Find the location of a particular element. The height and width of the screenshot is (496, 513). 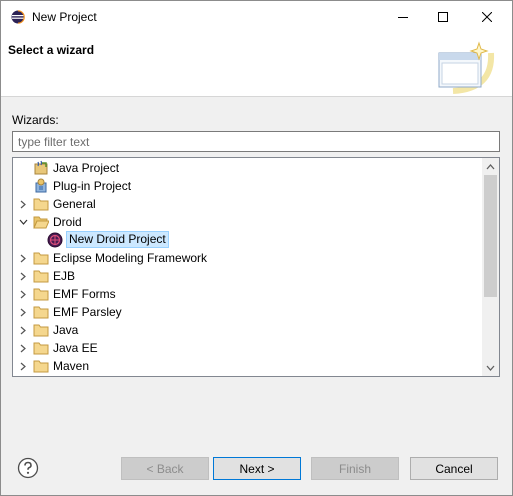

tree-item-java: Java is located at coordinates (248, 330).